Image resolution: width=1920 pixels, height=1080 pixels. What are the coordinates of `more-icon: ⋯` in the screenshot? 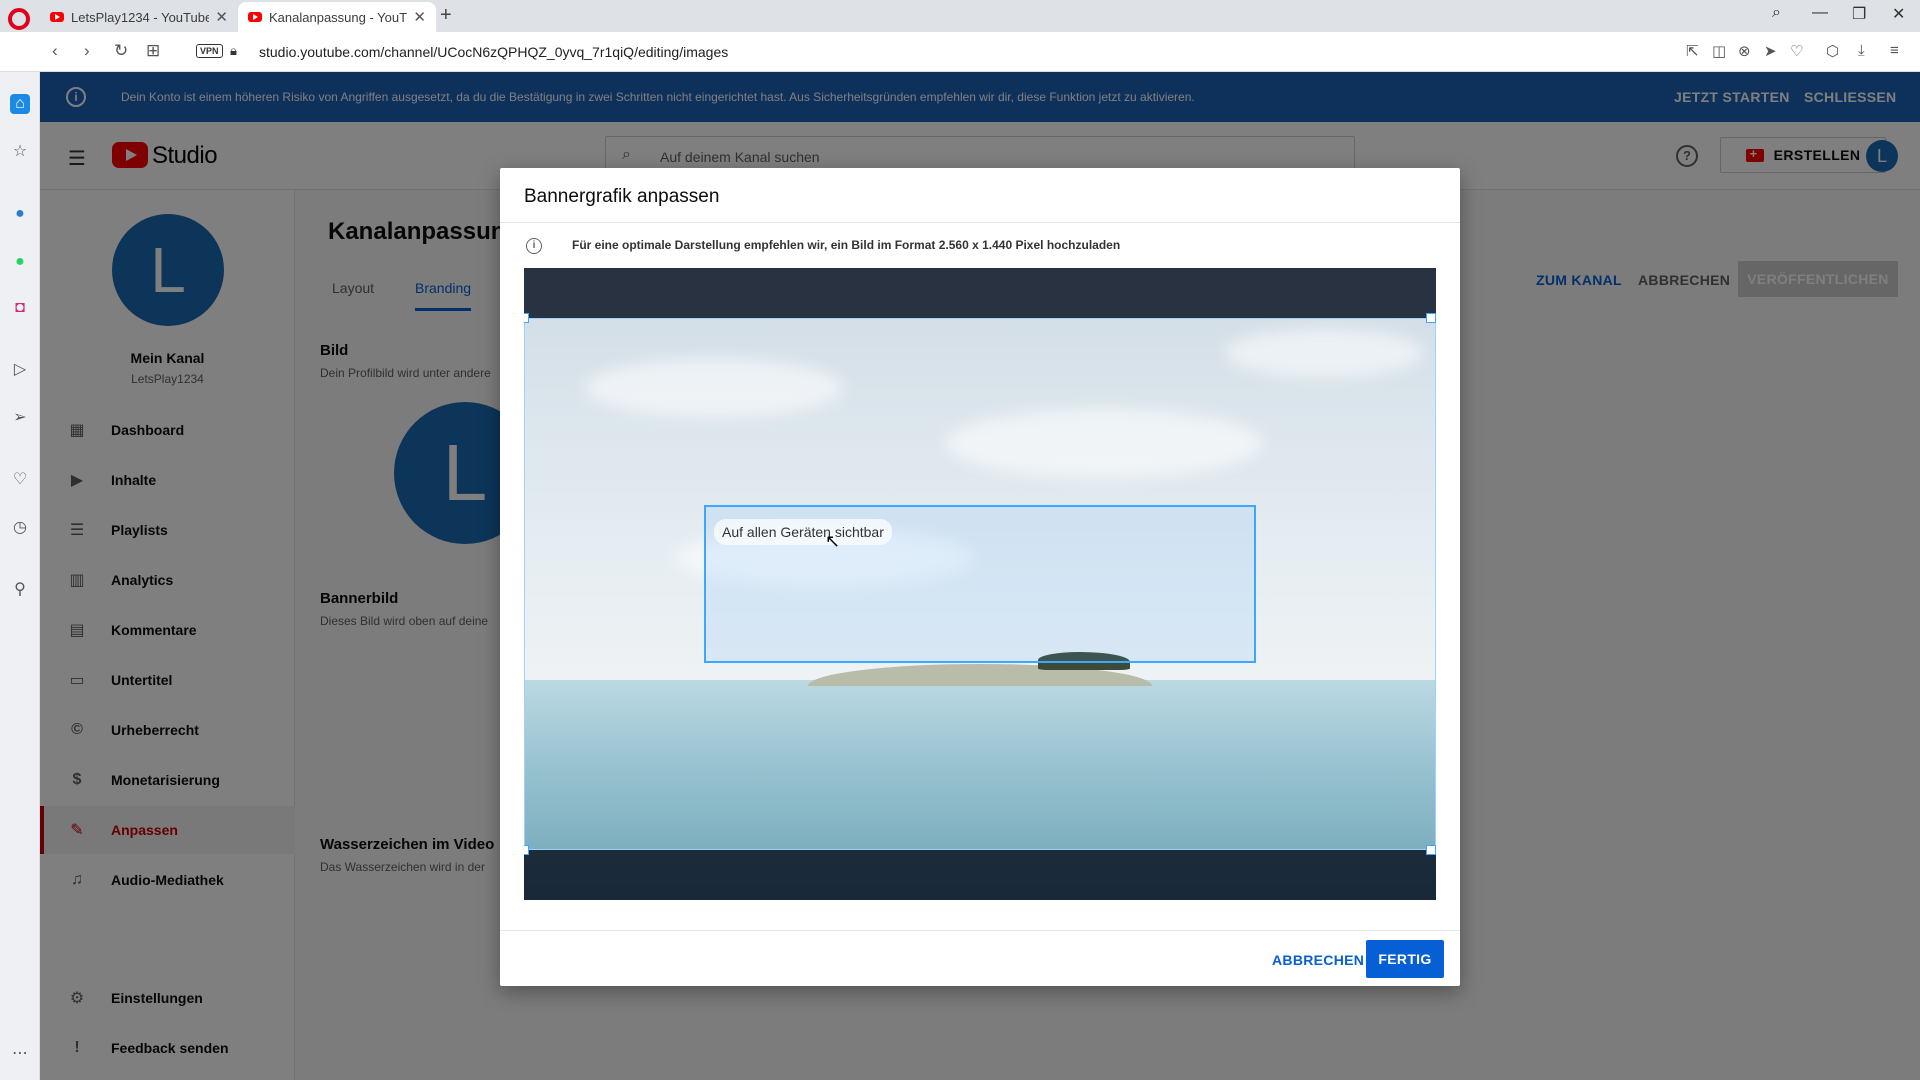 It's located at (20, 1054).